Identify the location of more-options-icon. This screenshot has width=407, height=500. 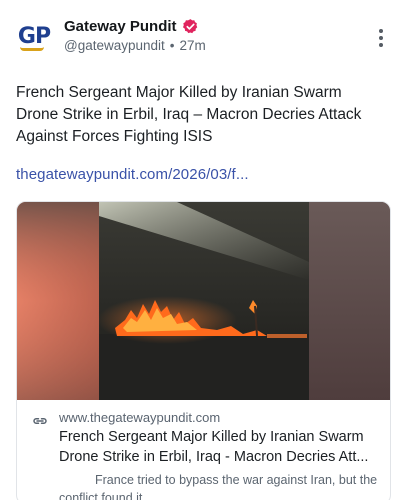
(381, 38).